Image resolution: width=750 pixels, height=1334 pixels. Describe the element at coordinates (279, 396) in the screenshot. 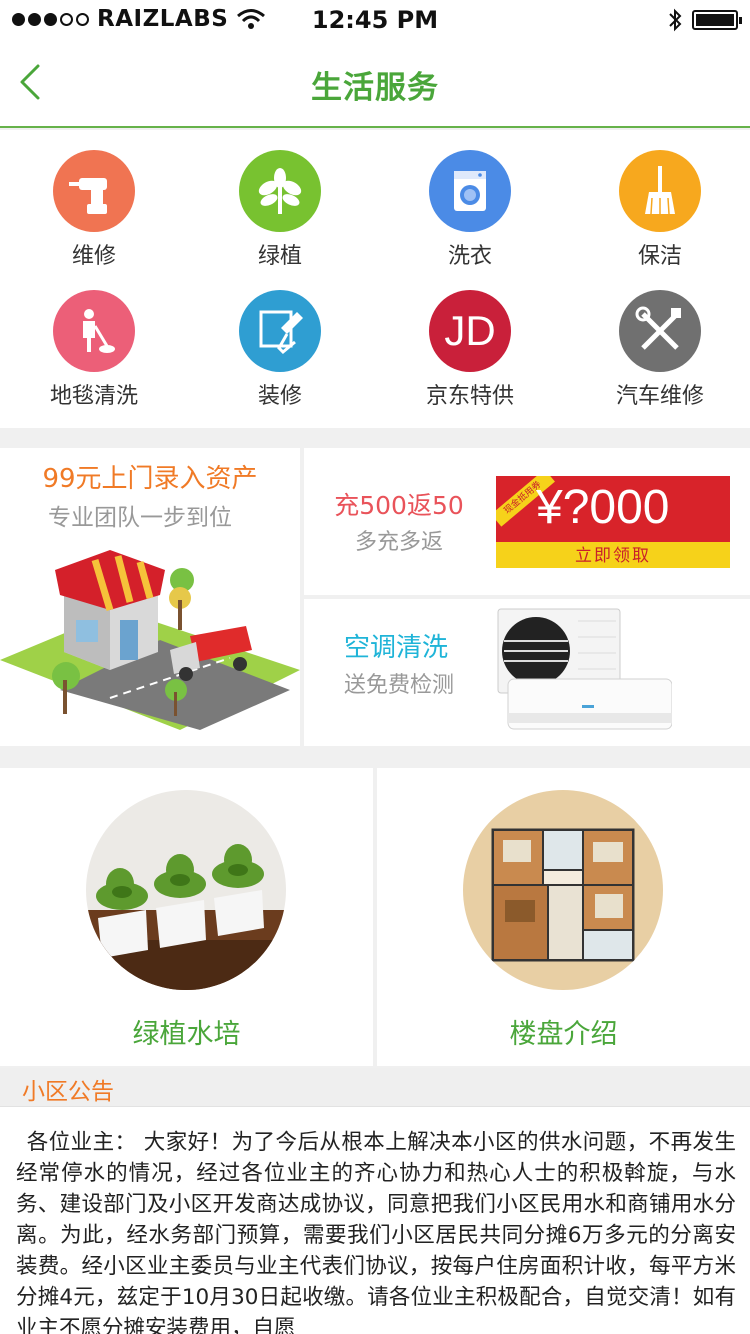

I see `service-label: 装修` at that location.